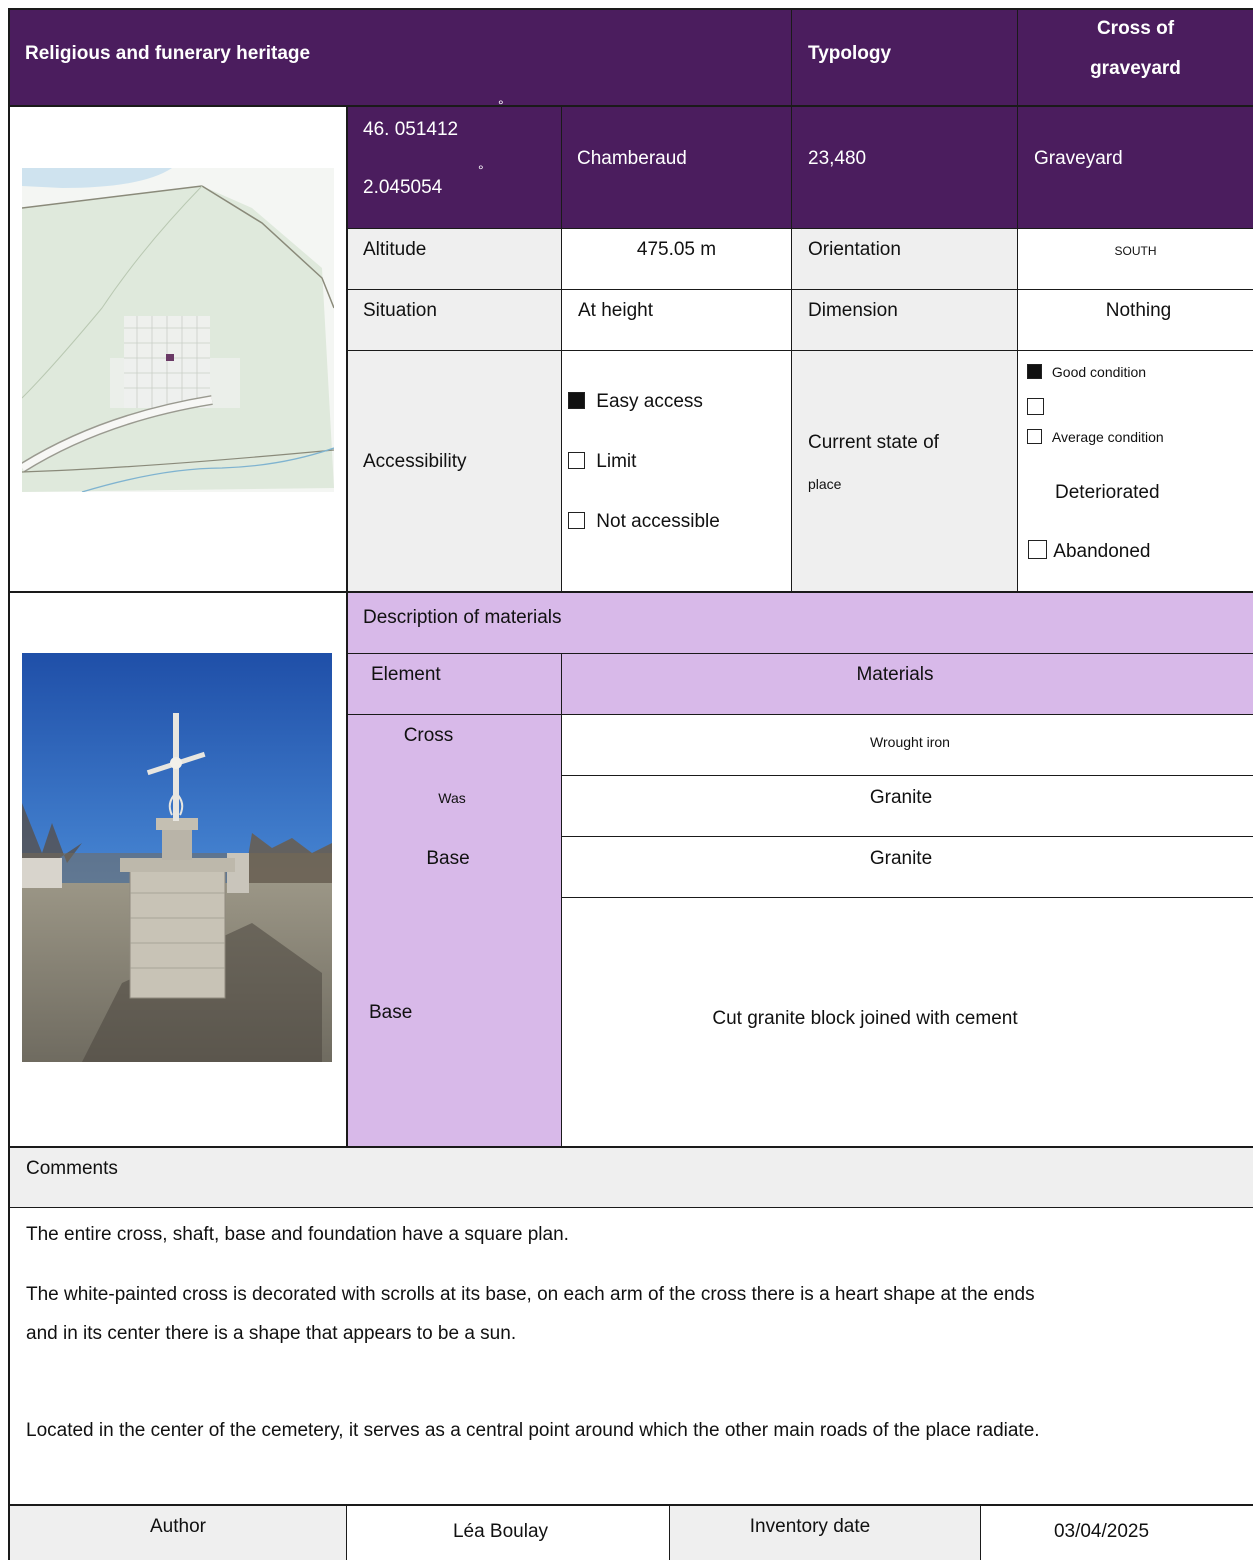 This screenshot has width=1253, height=1560. I want to click on materials-section-title: Description of materials, so click(462, 617).